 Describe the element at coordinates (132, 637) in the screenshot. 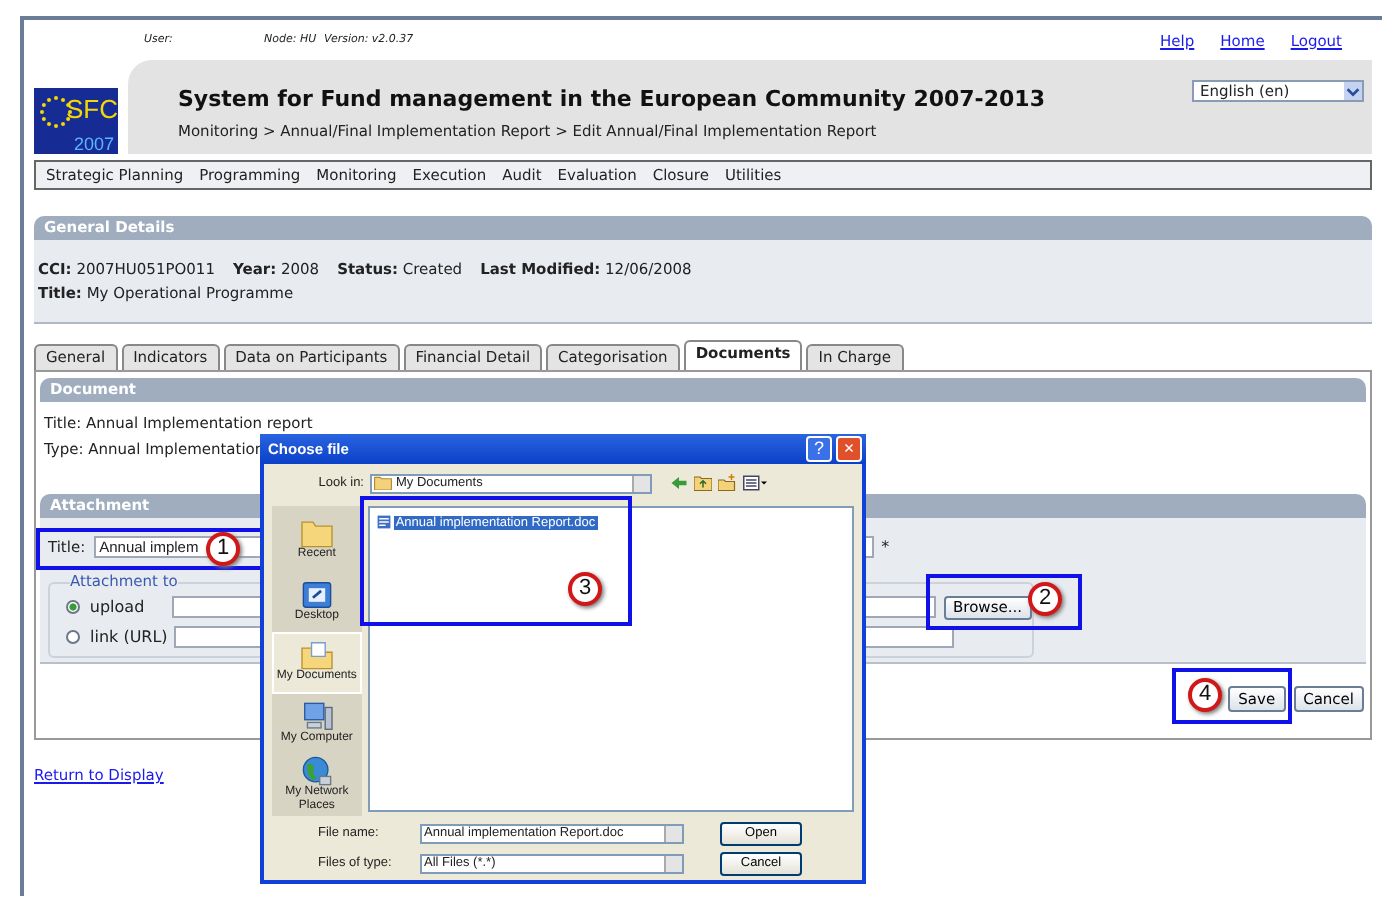

I see `radio-label: link (URL)` at that location.